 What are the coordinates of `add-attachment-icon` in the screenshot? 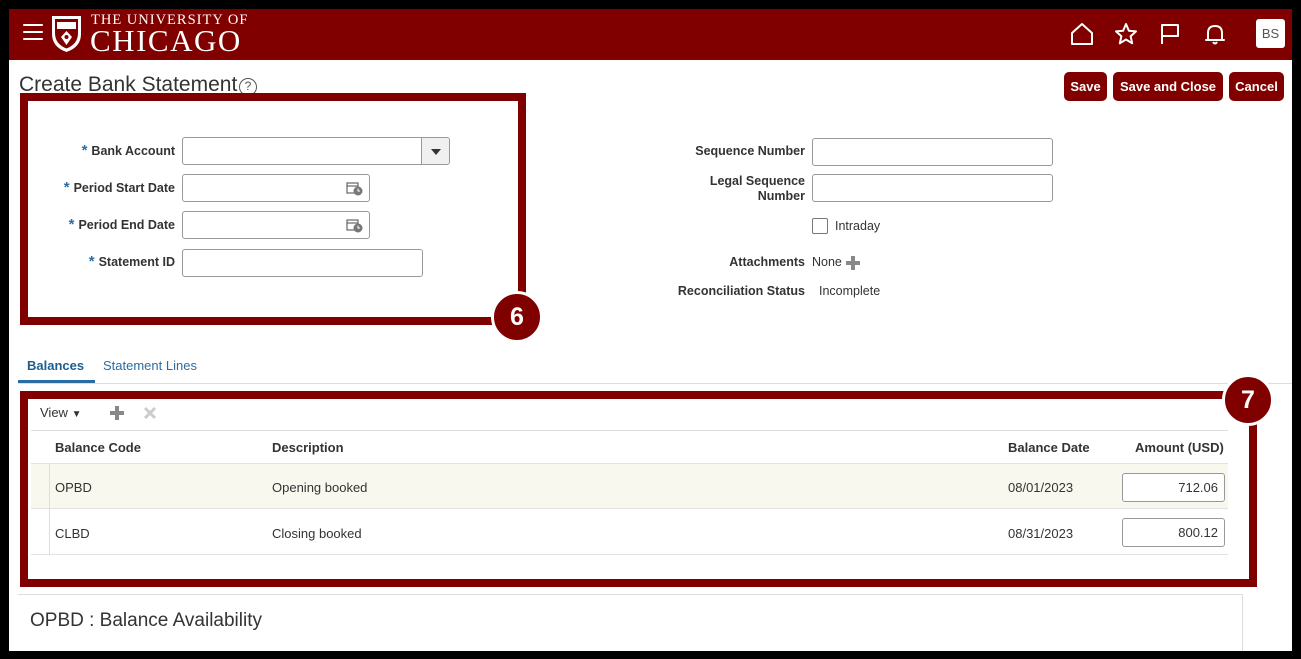 It's located at (853, 263).